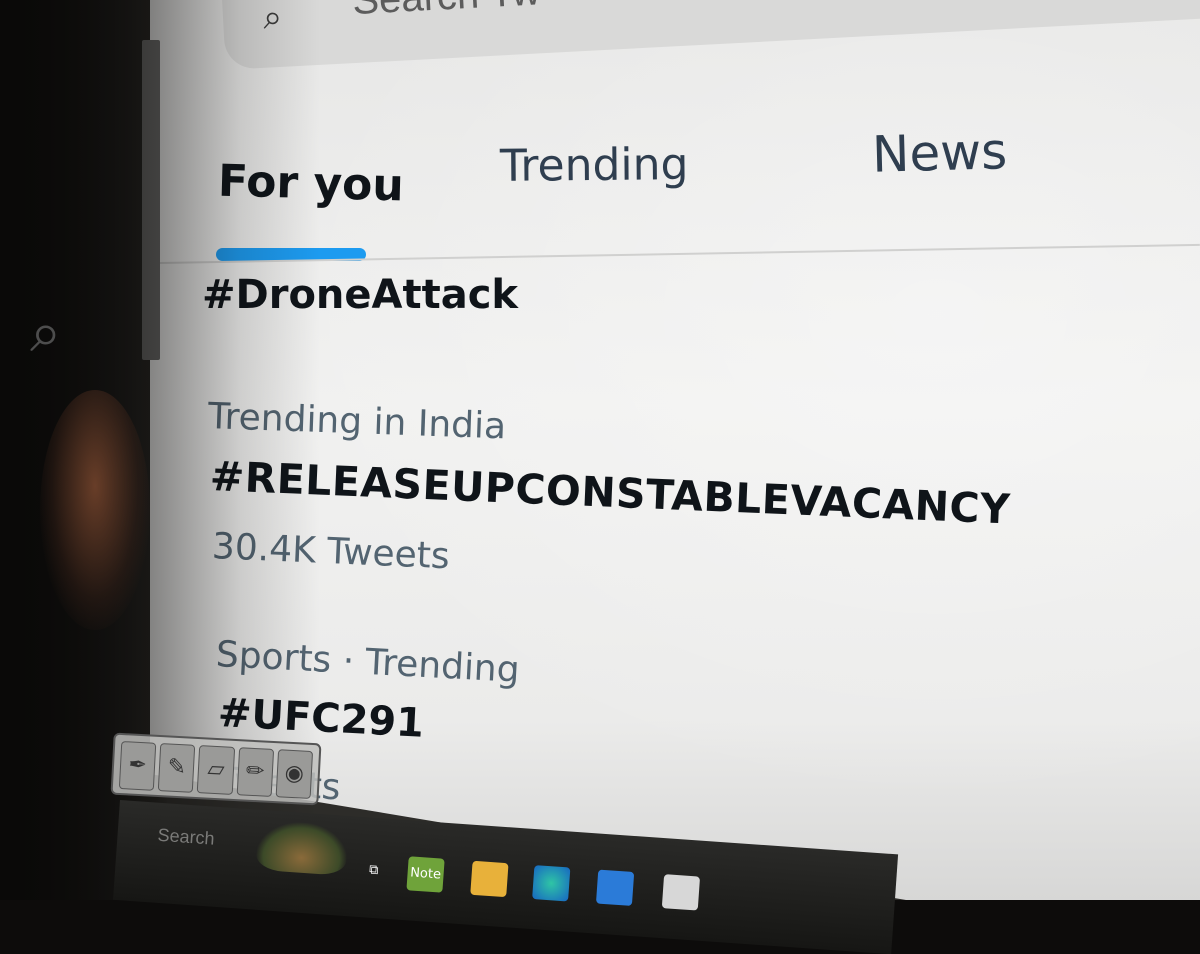  What do you see at coordinates (176, 768) in the screenshot?
I see `marker-icon: ✎` at bounding box center [176, 768].